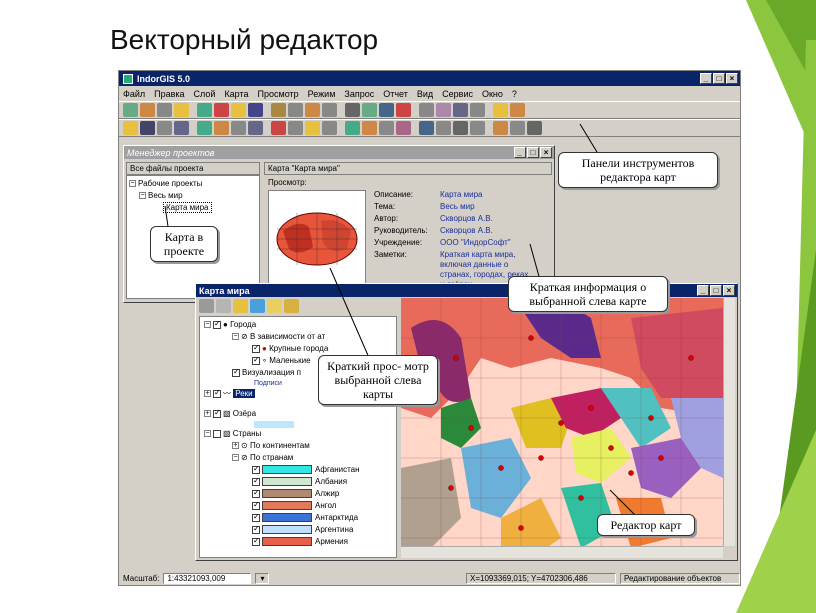  I want to click on editor-tool-2-icon, so click(147, 128).